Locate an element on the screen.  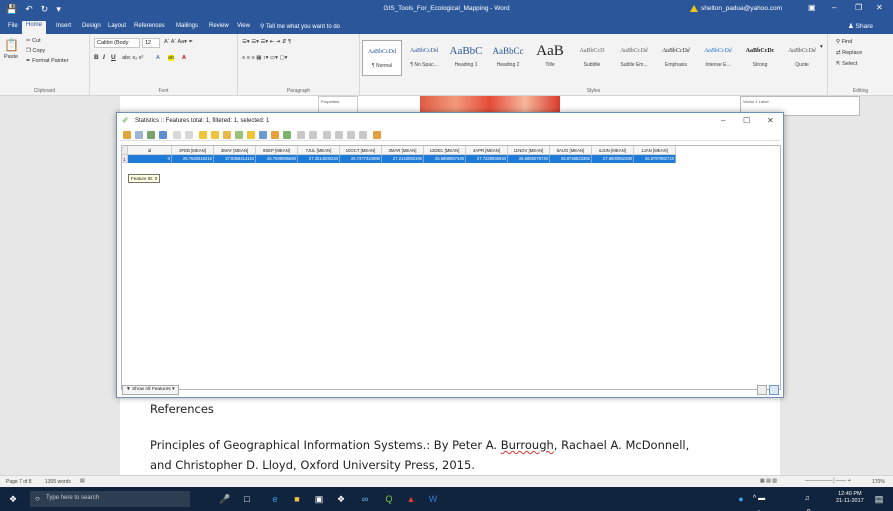
column-header: 11NOV [MEAN] is located at coordinates (529, 150).